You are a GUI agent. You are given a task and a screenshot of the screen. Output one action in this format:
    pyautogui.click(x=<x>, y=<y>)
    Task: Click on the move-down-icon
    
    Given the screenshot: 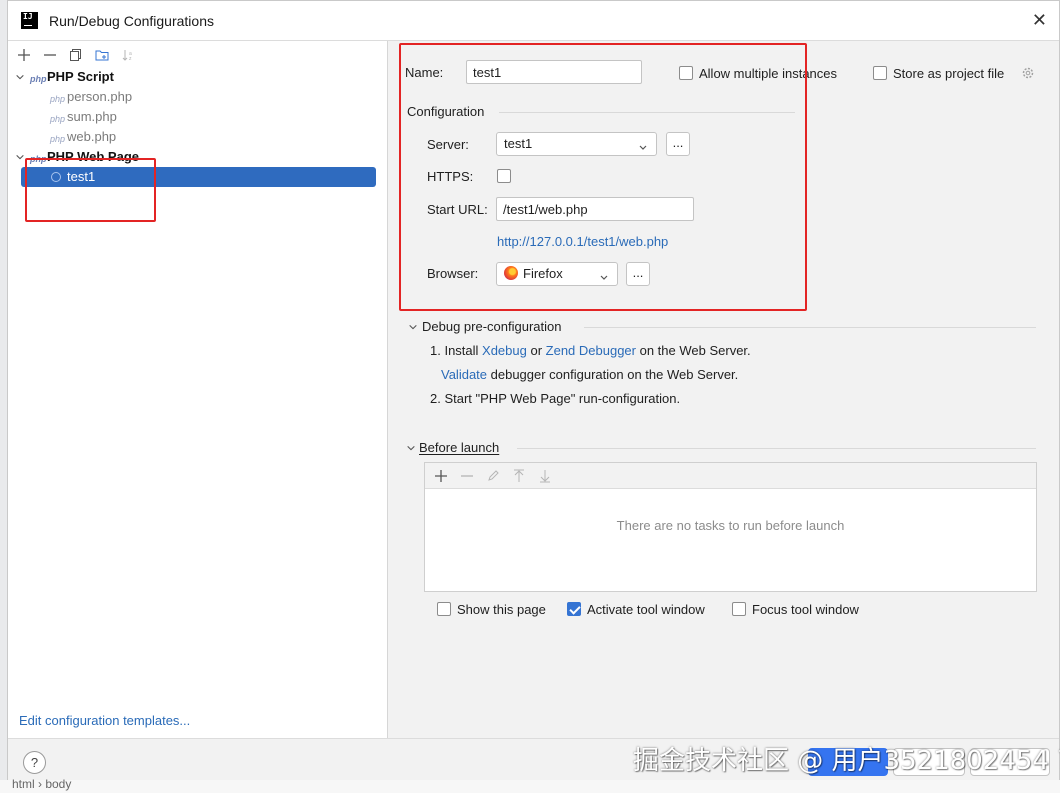 What is the action you would take?
    pyautogui.click(x=545, y=476)
    